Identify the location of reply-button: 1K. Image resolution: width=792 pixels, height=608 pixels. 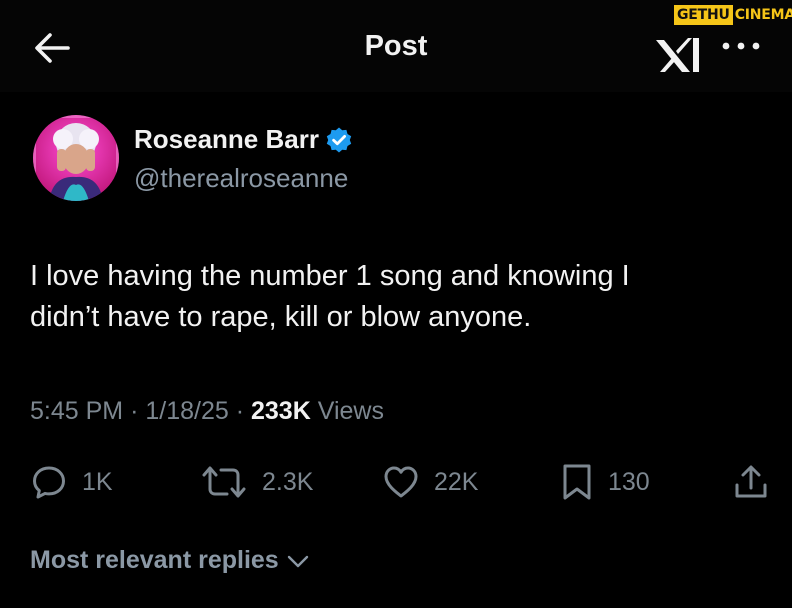
(71, 482).